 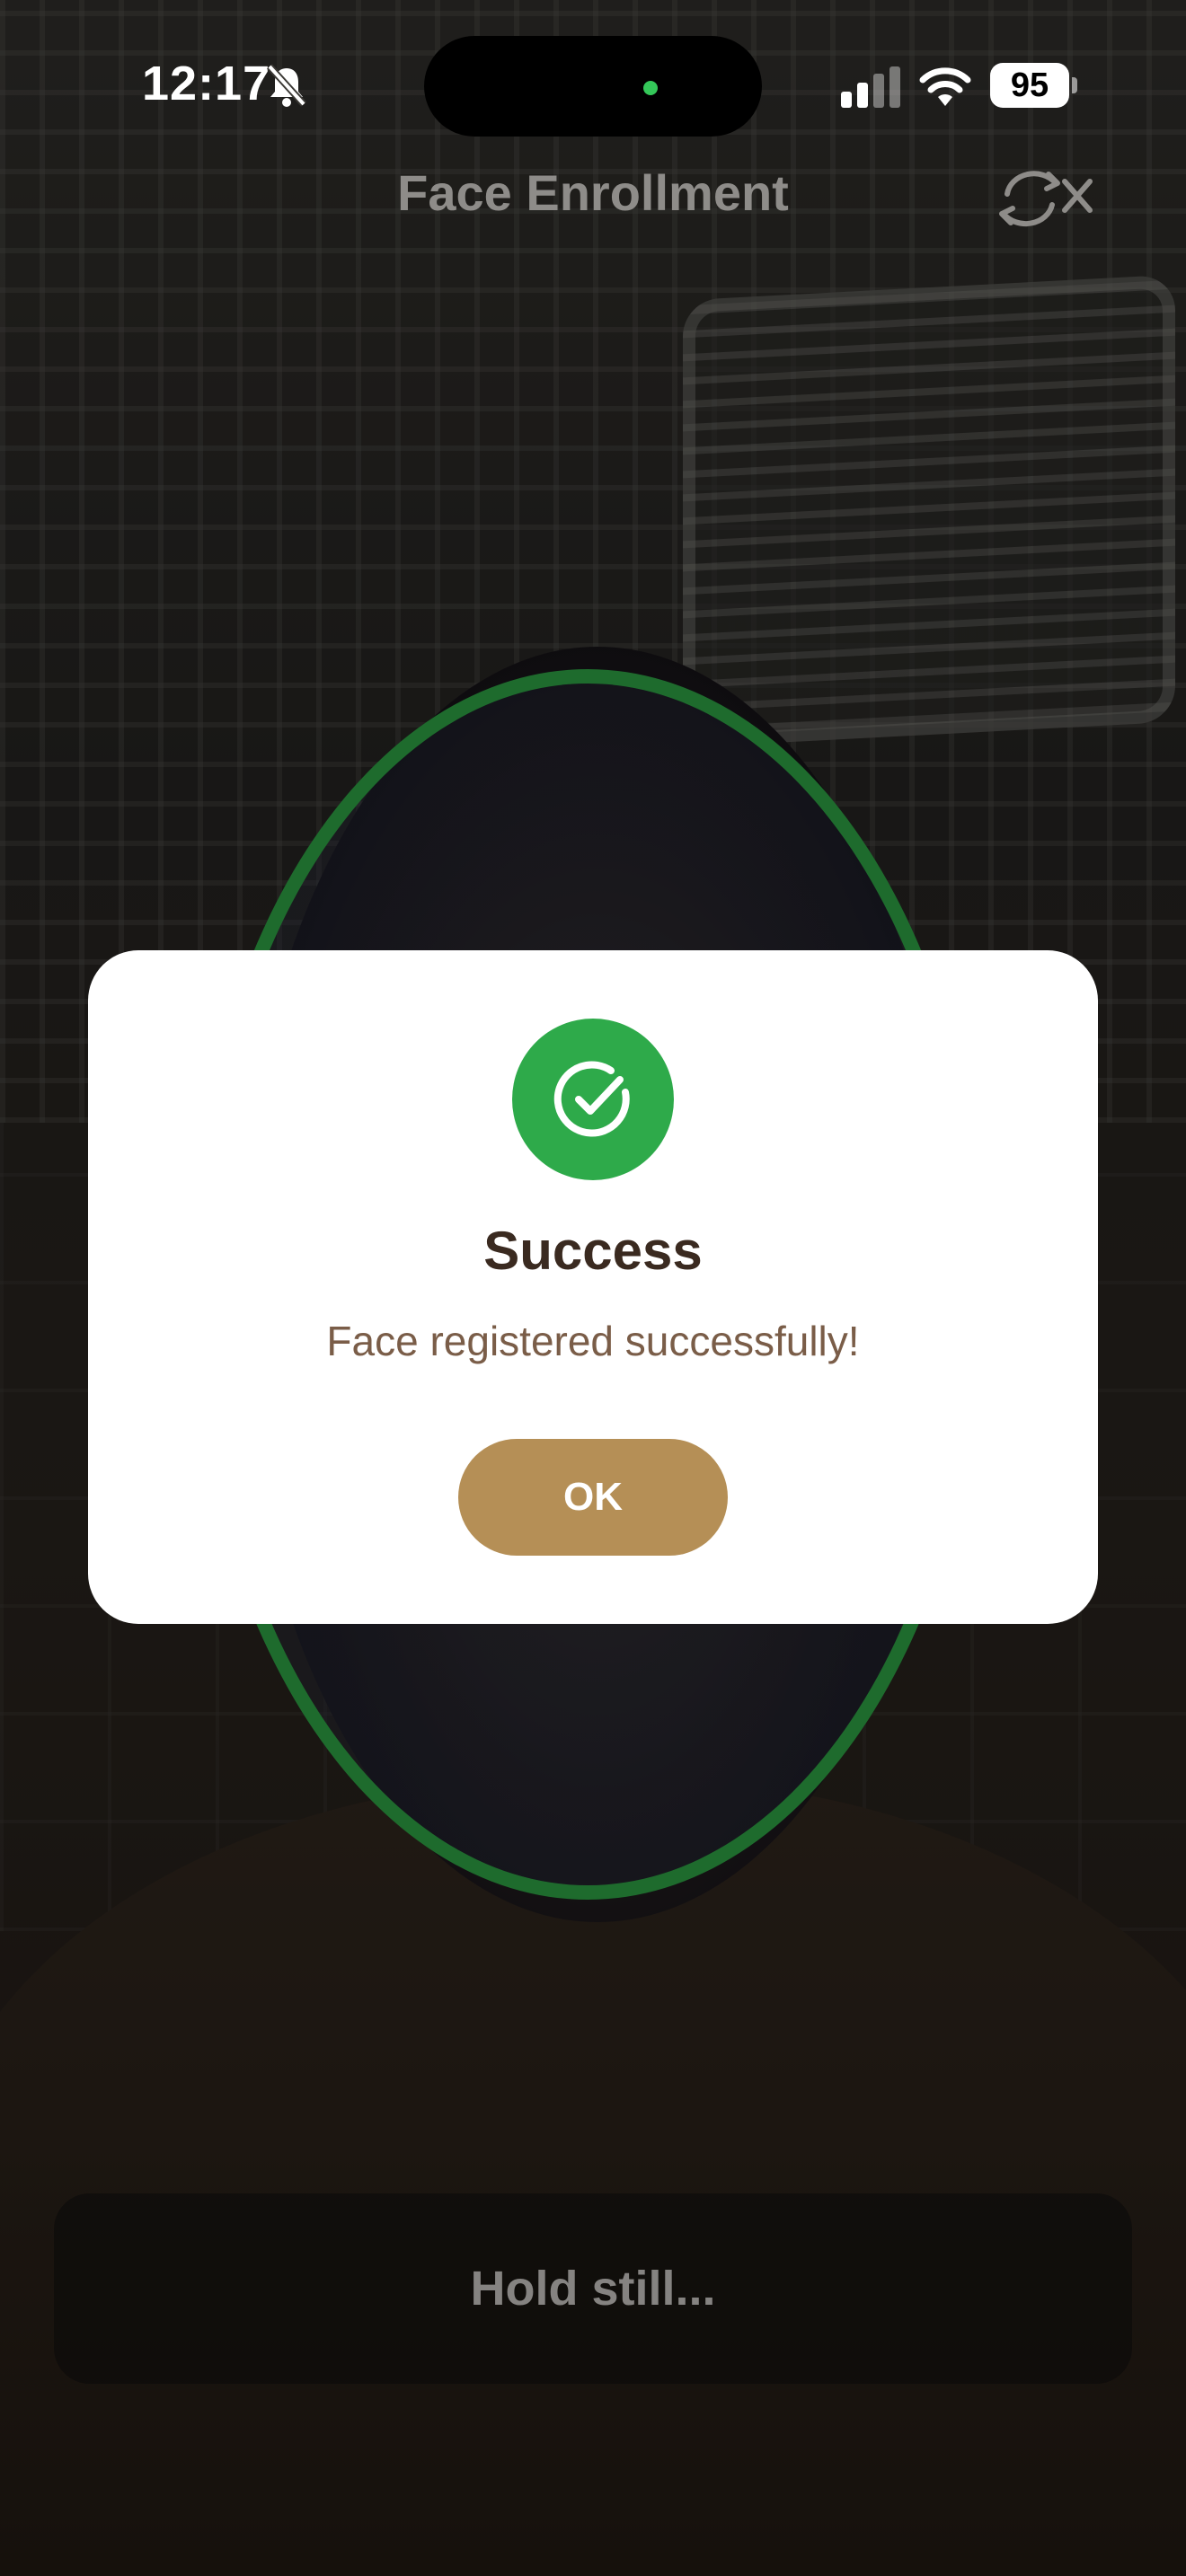 What do you see at coordinates (650, 88) in the screenshot?
I see `camera-in-use-indicator` at bounding box center [650, 88].